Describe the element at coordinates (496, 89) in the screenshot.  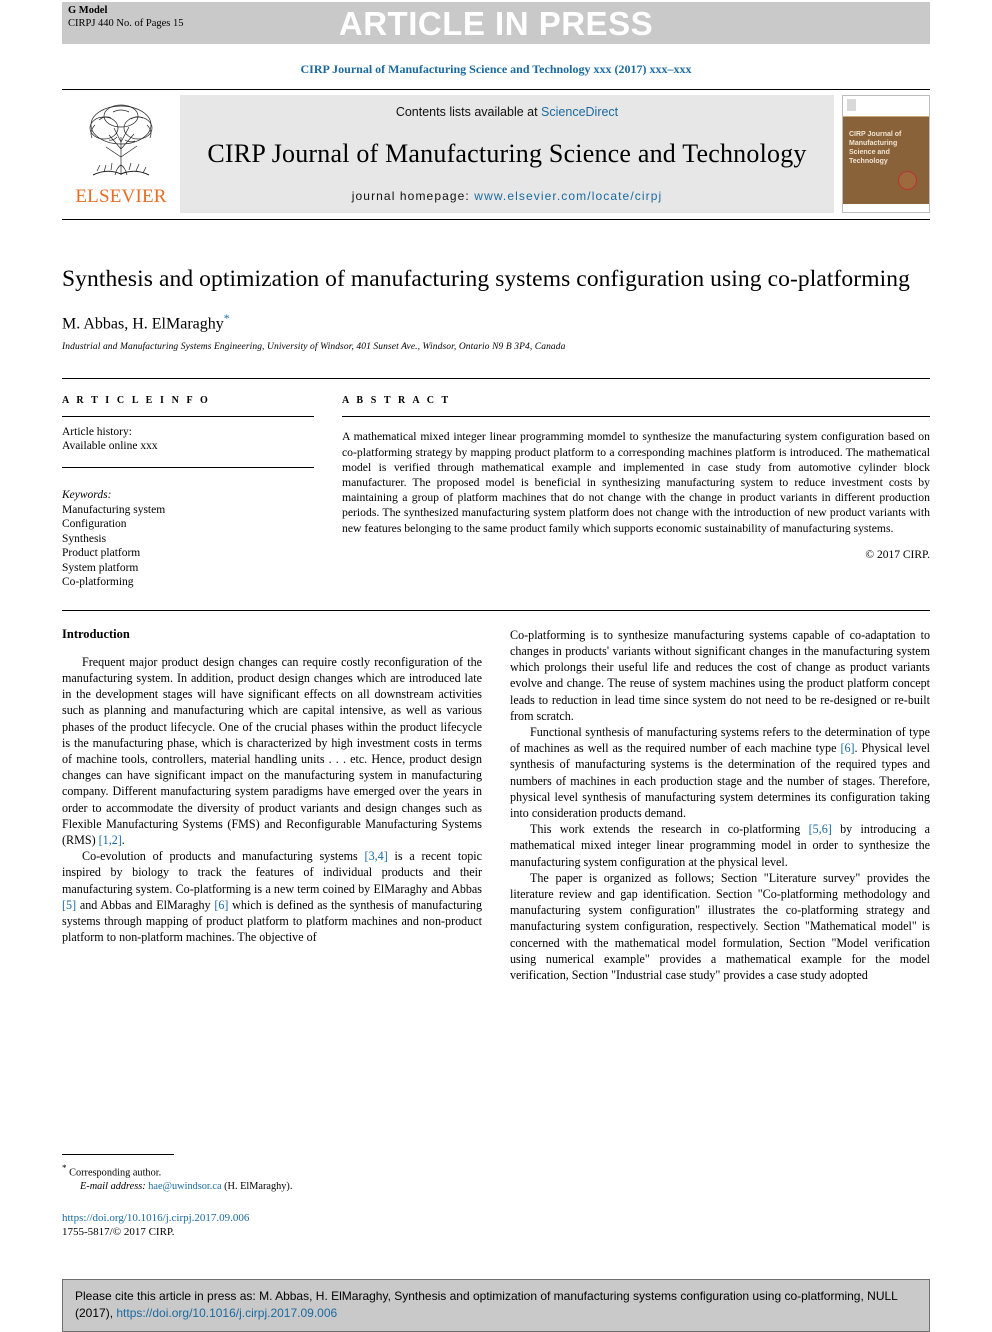
I see `masthead-top-rule` at that location.